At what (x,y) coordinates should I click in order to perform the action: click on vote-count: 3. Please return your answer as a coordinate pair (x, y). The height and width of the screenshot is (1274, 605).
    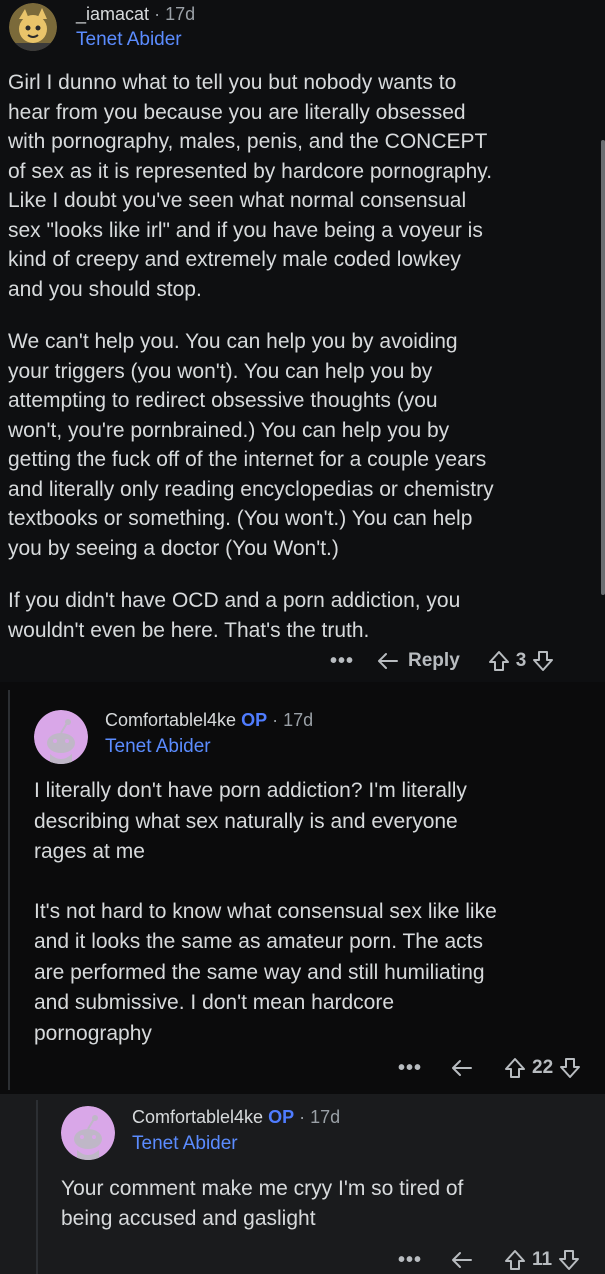
    Looking at the image, I should click on (521, 660).